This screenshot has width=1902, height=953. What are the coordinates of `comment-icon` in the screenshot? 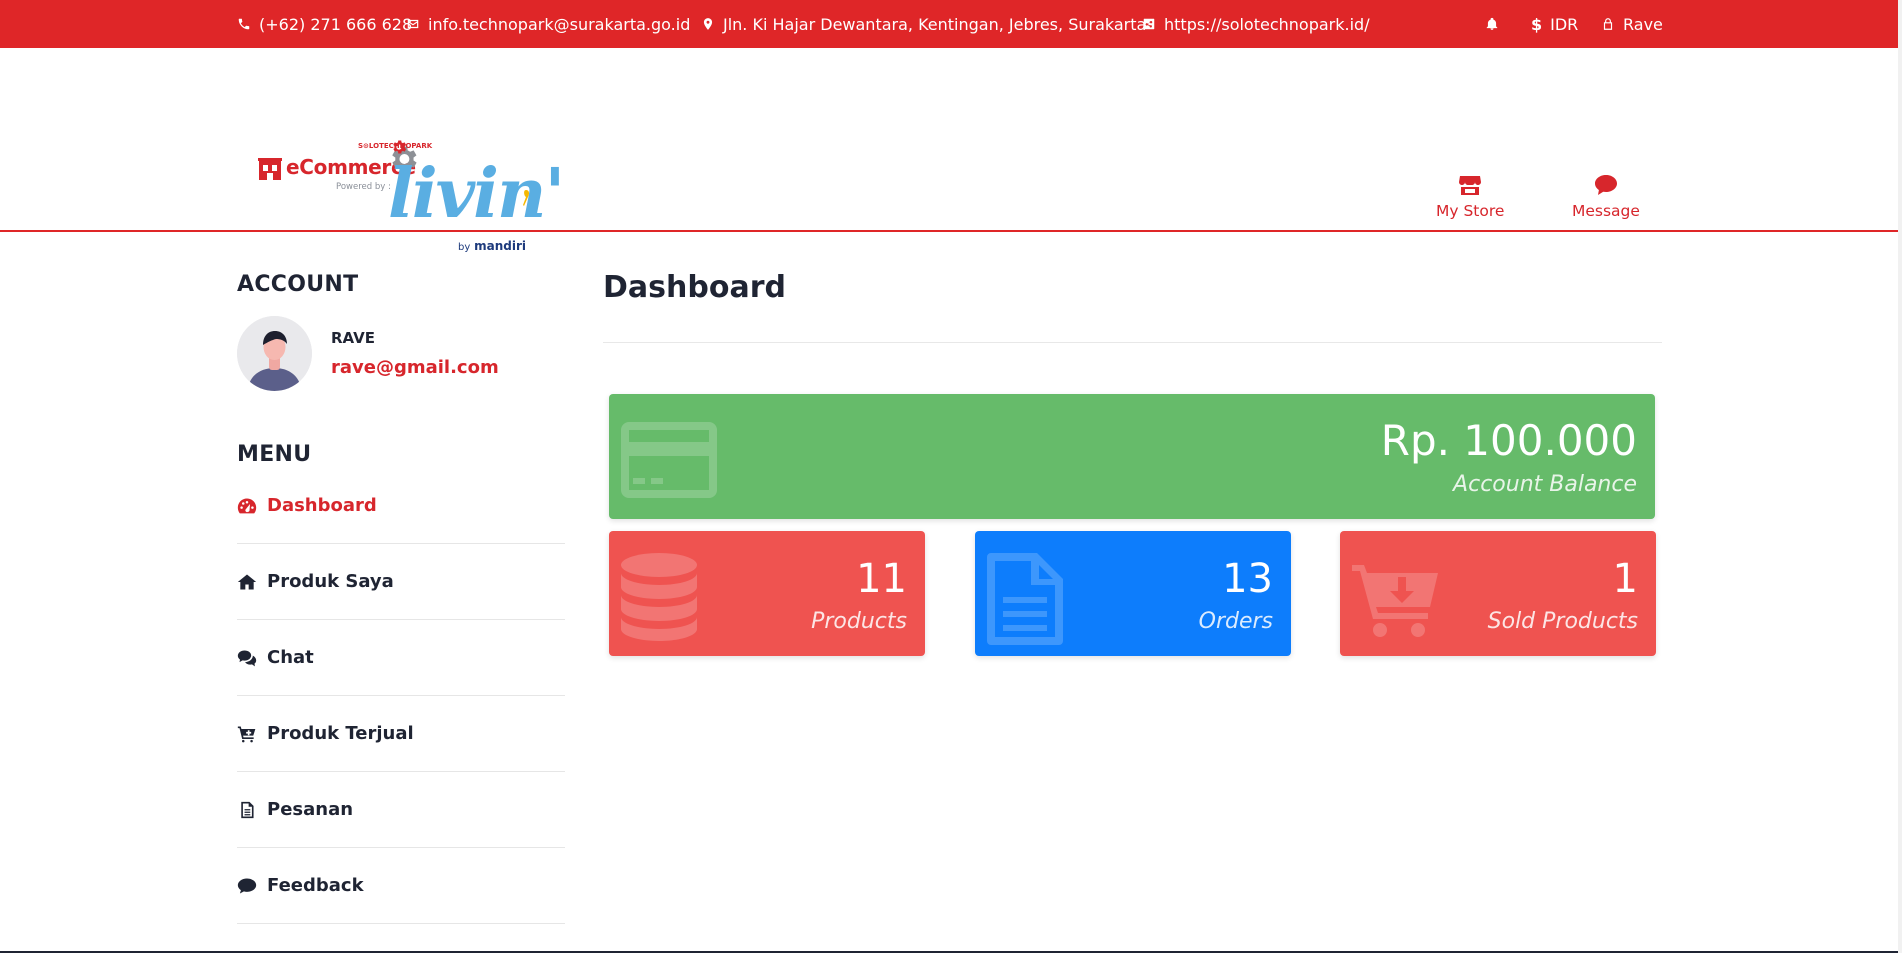 It's located at (247, 885).